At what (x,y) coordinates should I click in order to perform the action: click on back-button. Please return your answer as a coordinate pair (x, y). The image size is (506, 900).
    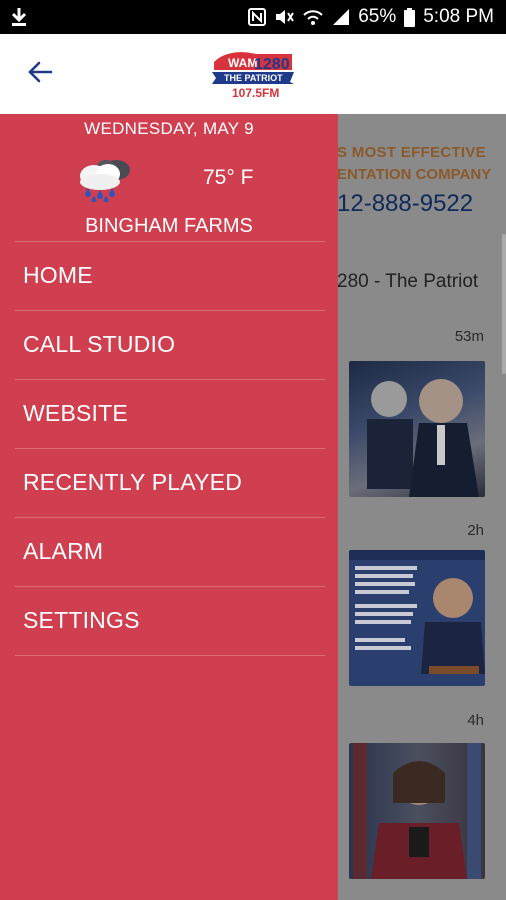
    Looking at the image, I should click on (40, 74).